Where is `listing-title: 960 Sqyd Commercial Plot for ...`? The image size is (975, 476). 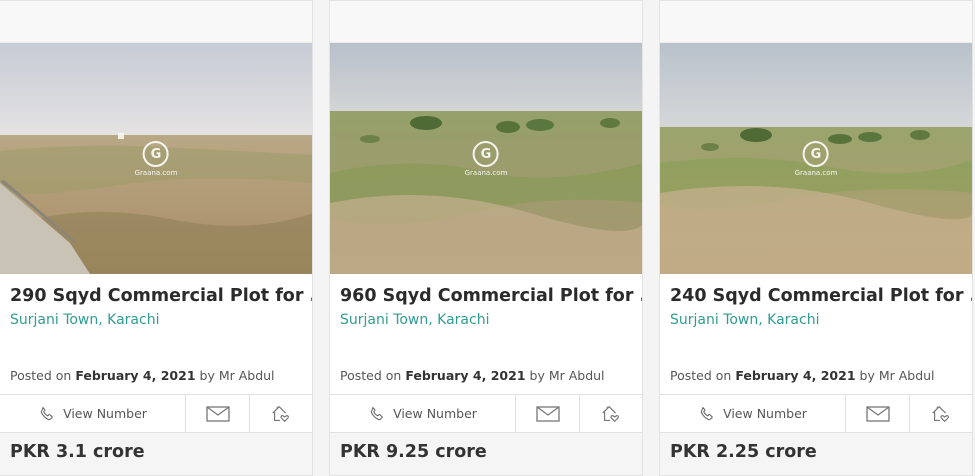 listing-title: 960 Sqyd Commercial Plot for ... is located at coordinates (486, 290).